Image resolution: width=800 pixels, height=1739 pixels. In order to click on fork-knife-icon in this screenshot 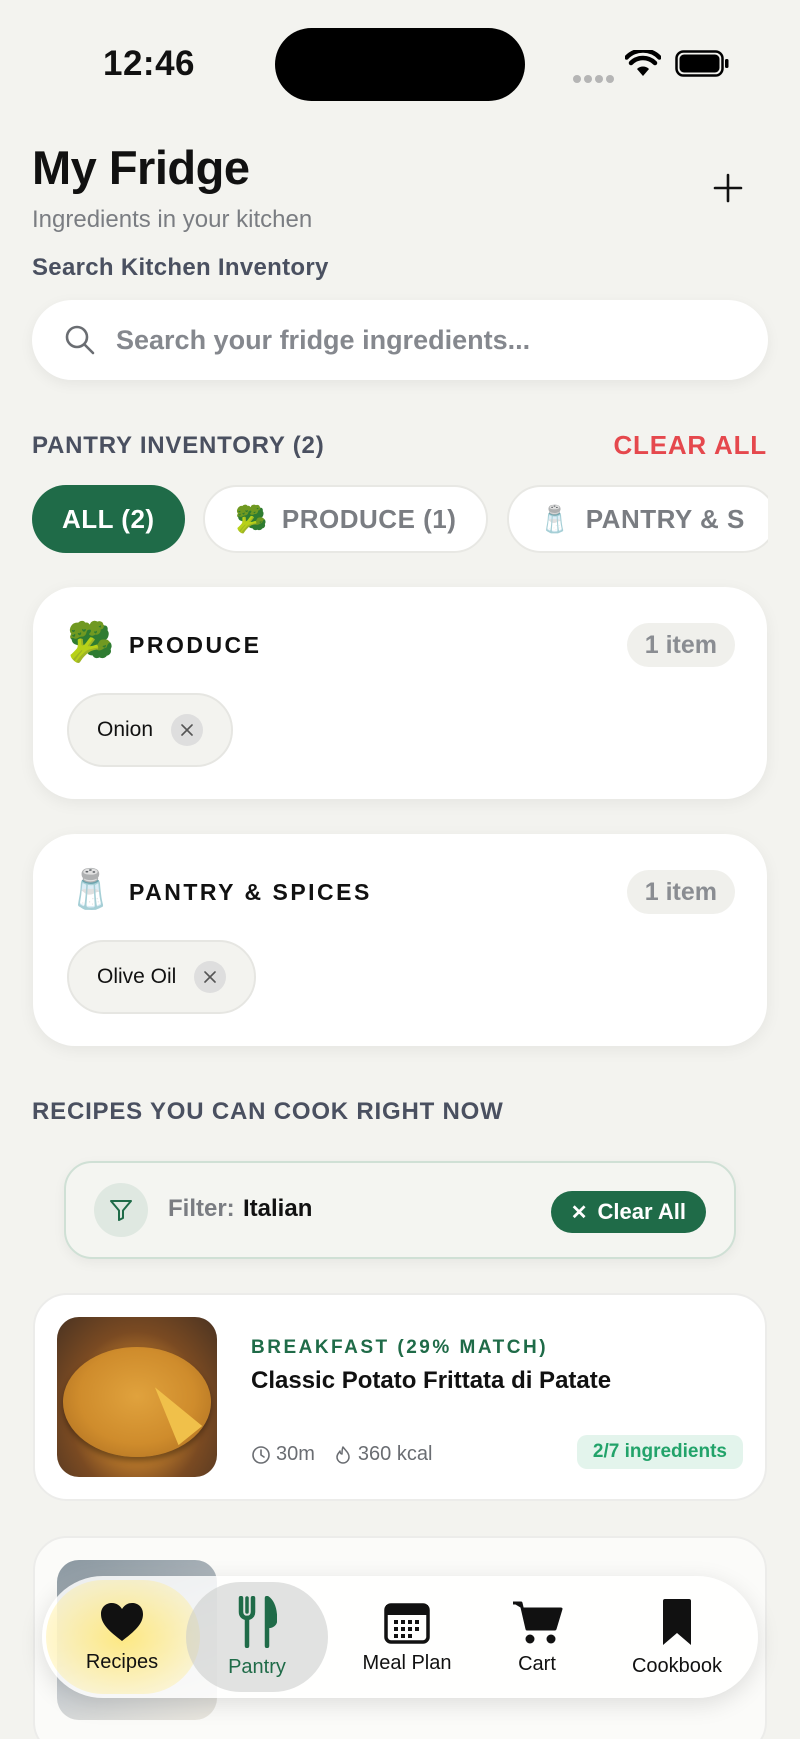, I will do `click(257, 1621)`.